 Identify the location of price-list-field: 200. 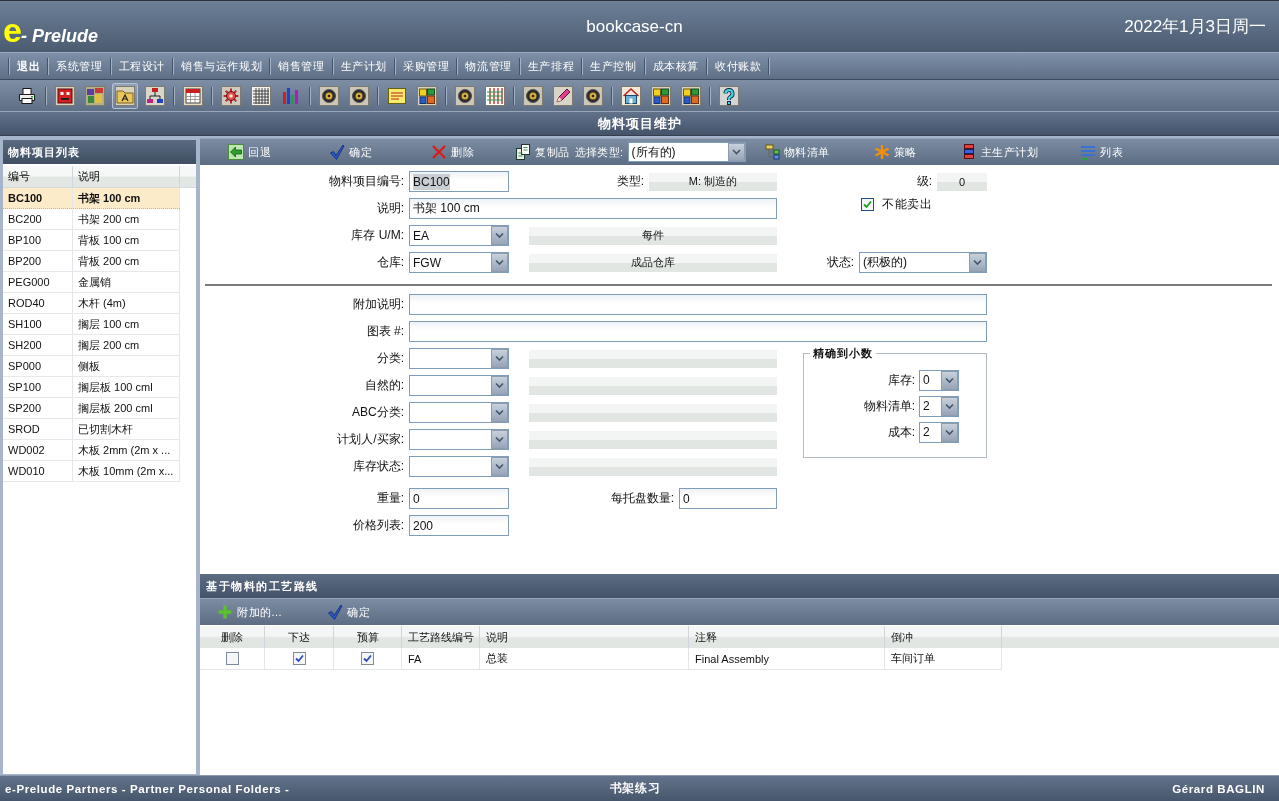
(459, 525).